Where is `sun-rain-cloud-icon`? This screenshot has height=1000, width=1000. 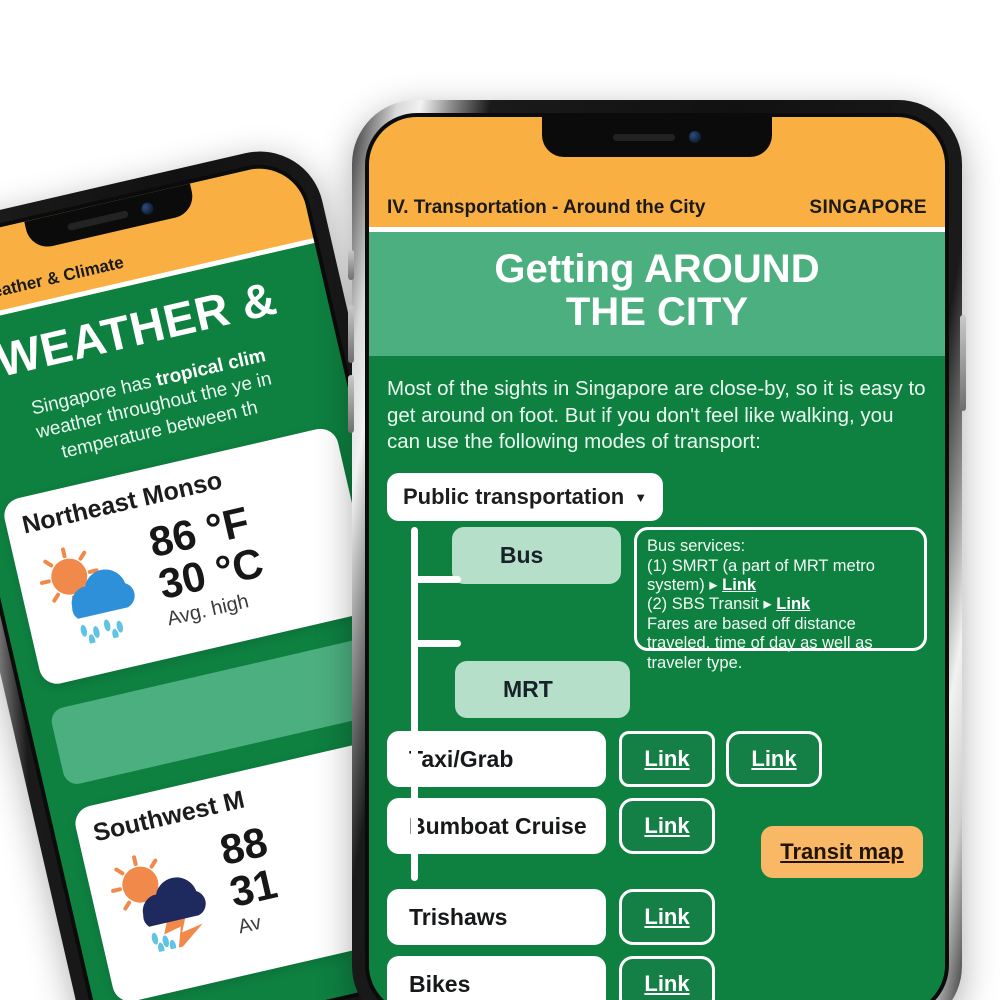
sun-rain-cloud-icon is located at coordinates (91, 593).